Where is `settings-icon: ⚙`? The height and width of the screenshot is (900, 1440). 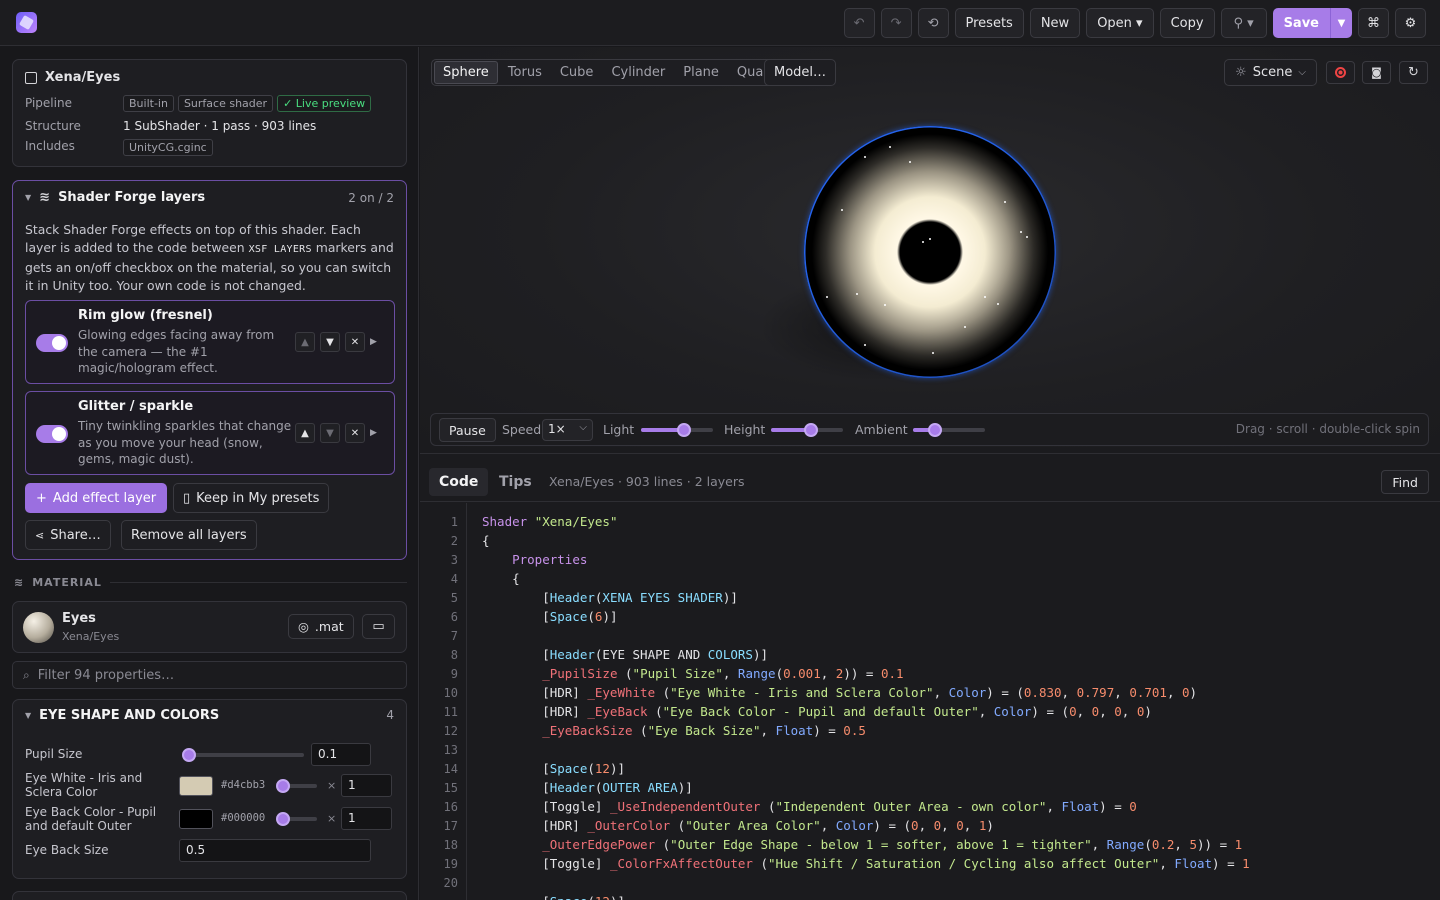 settings-icon: ⚙ is located at coordinates (1410, 23).